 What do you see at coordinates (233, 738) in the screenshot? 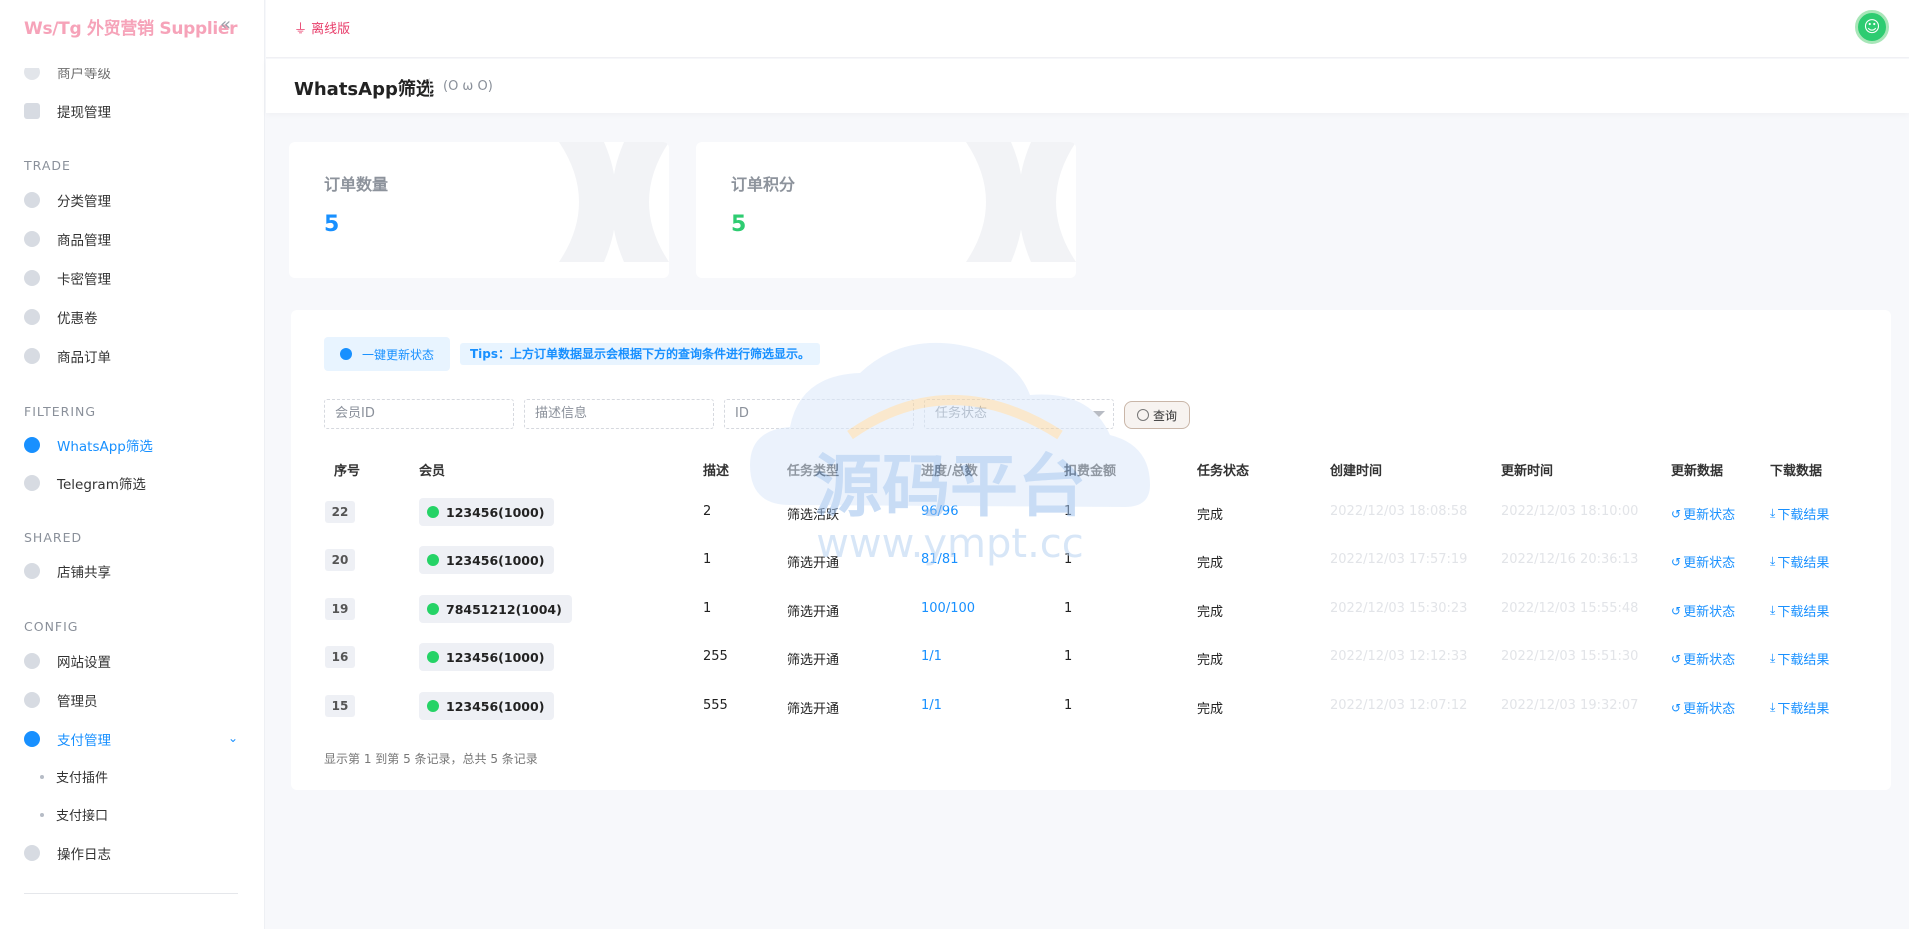
I see `chevron-down-icon: ⌄` at bounding box center [233, 738].